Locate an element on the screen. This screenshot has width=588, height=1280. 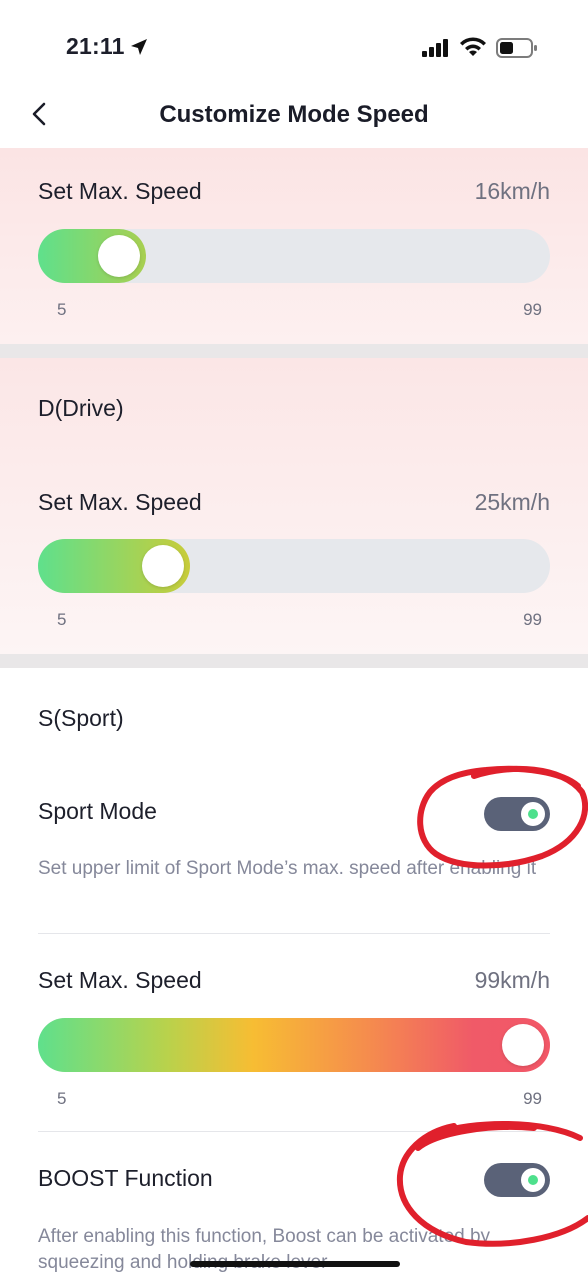
status-bar: 21:11 is located at coordinates (294, 45).